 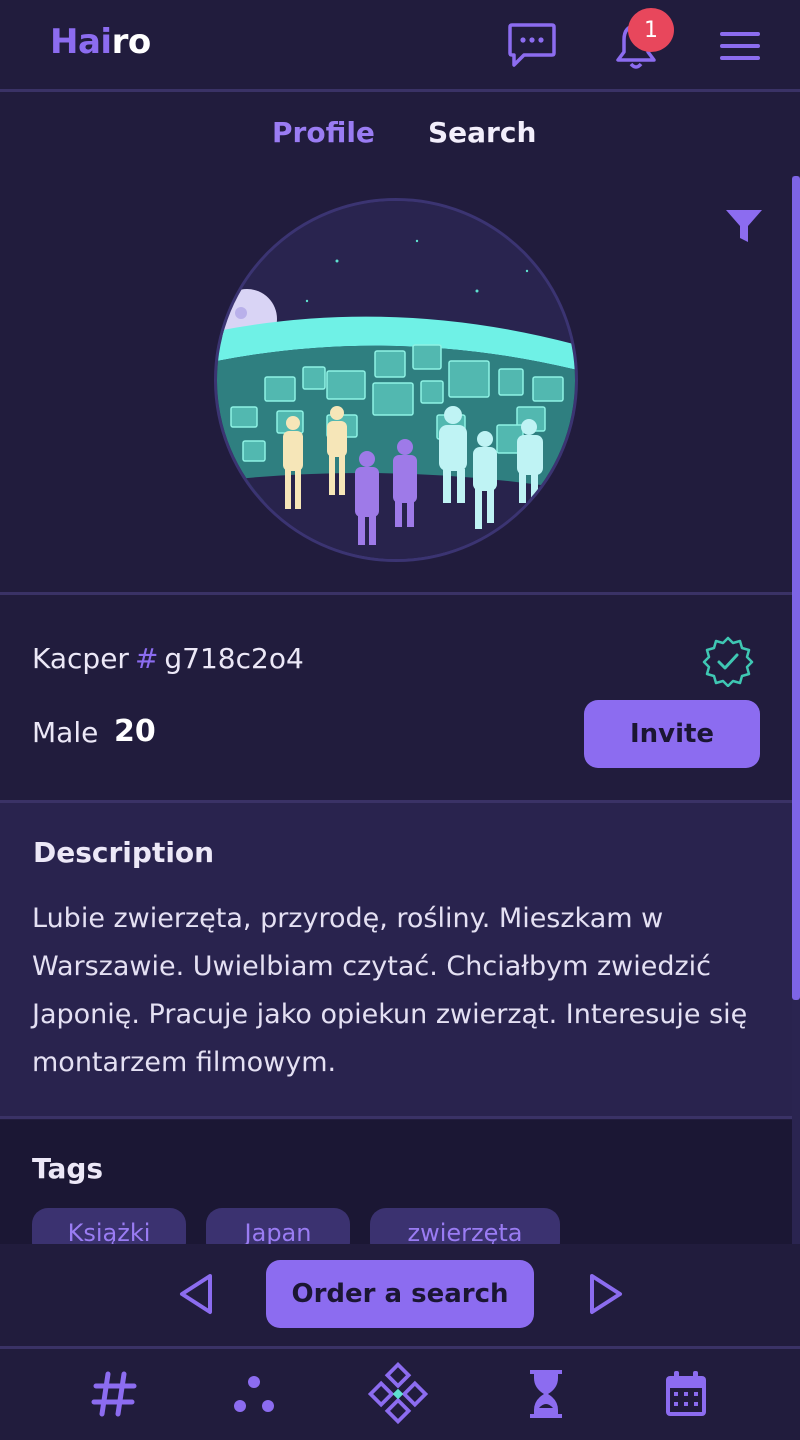 I want to click on tag-chip: Japan, so click(x=278, y=1226).